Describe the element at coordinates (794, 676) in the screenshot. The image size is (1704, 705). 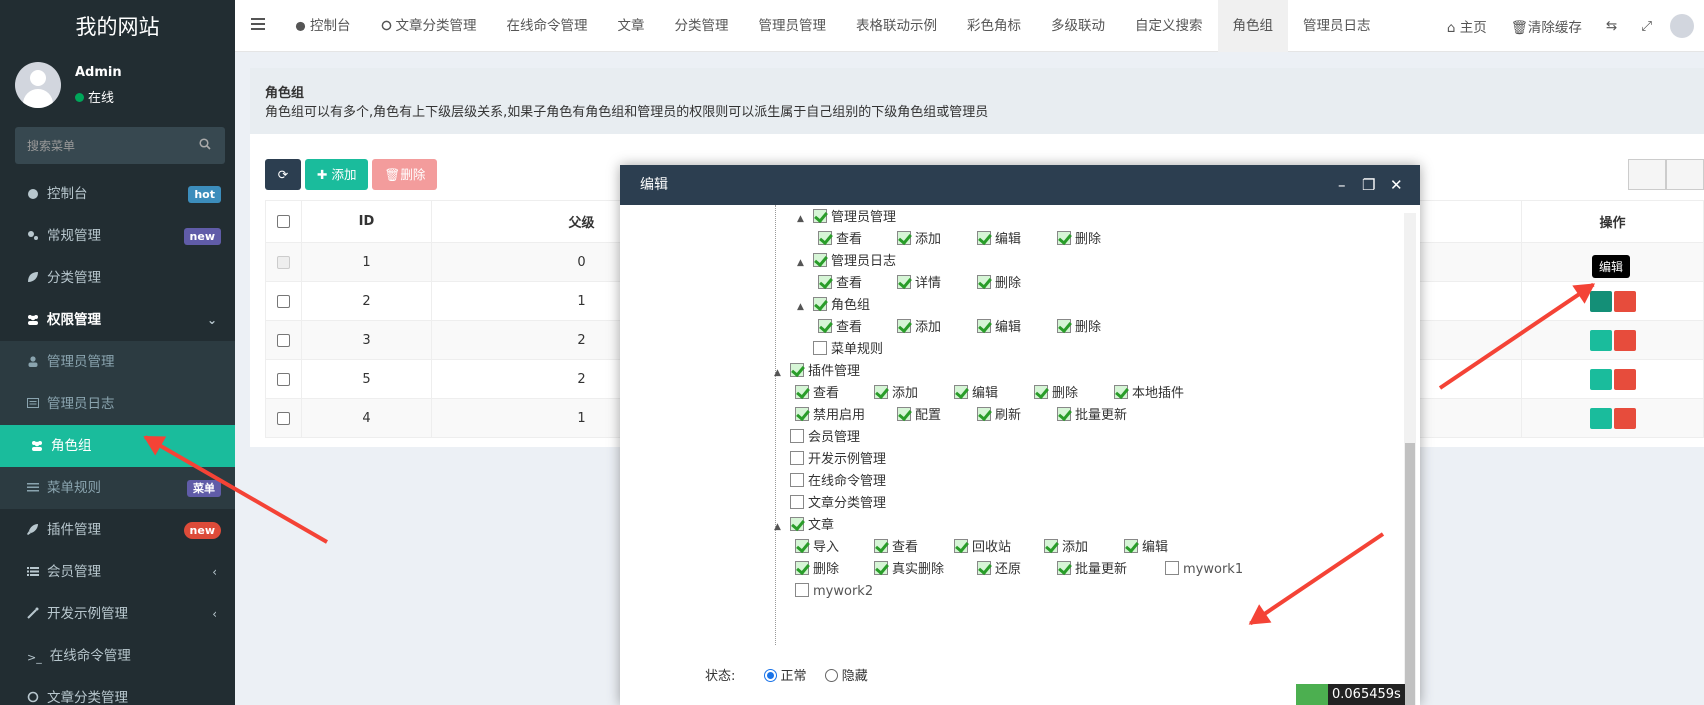
I see `status-normal-label: 正常` at that location.